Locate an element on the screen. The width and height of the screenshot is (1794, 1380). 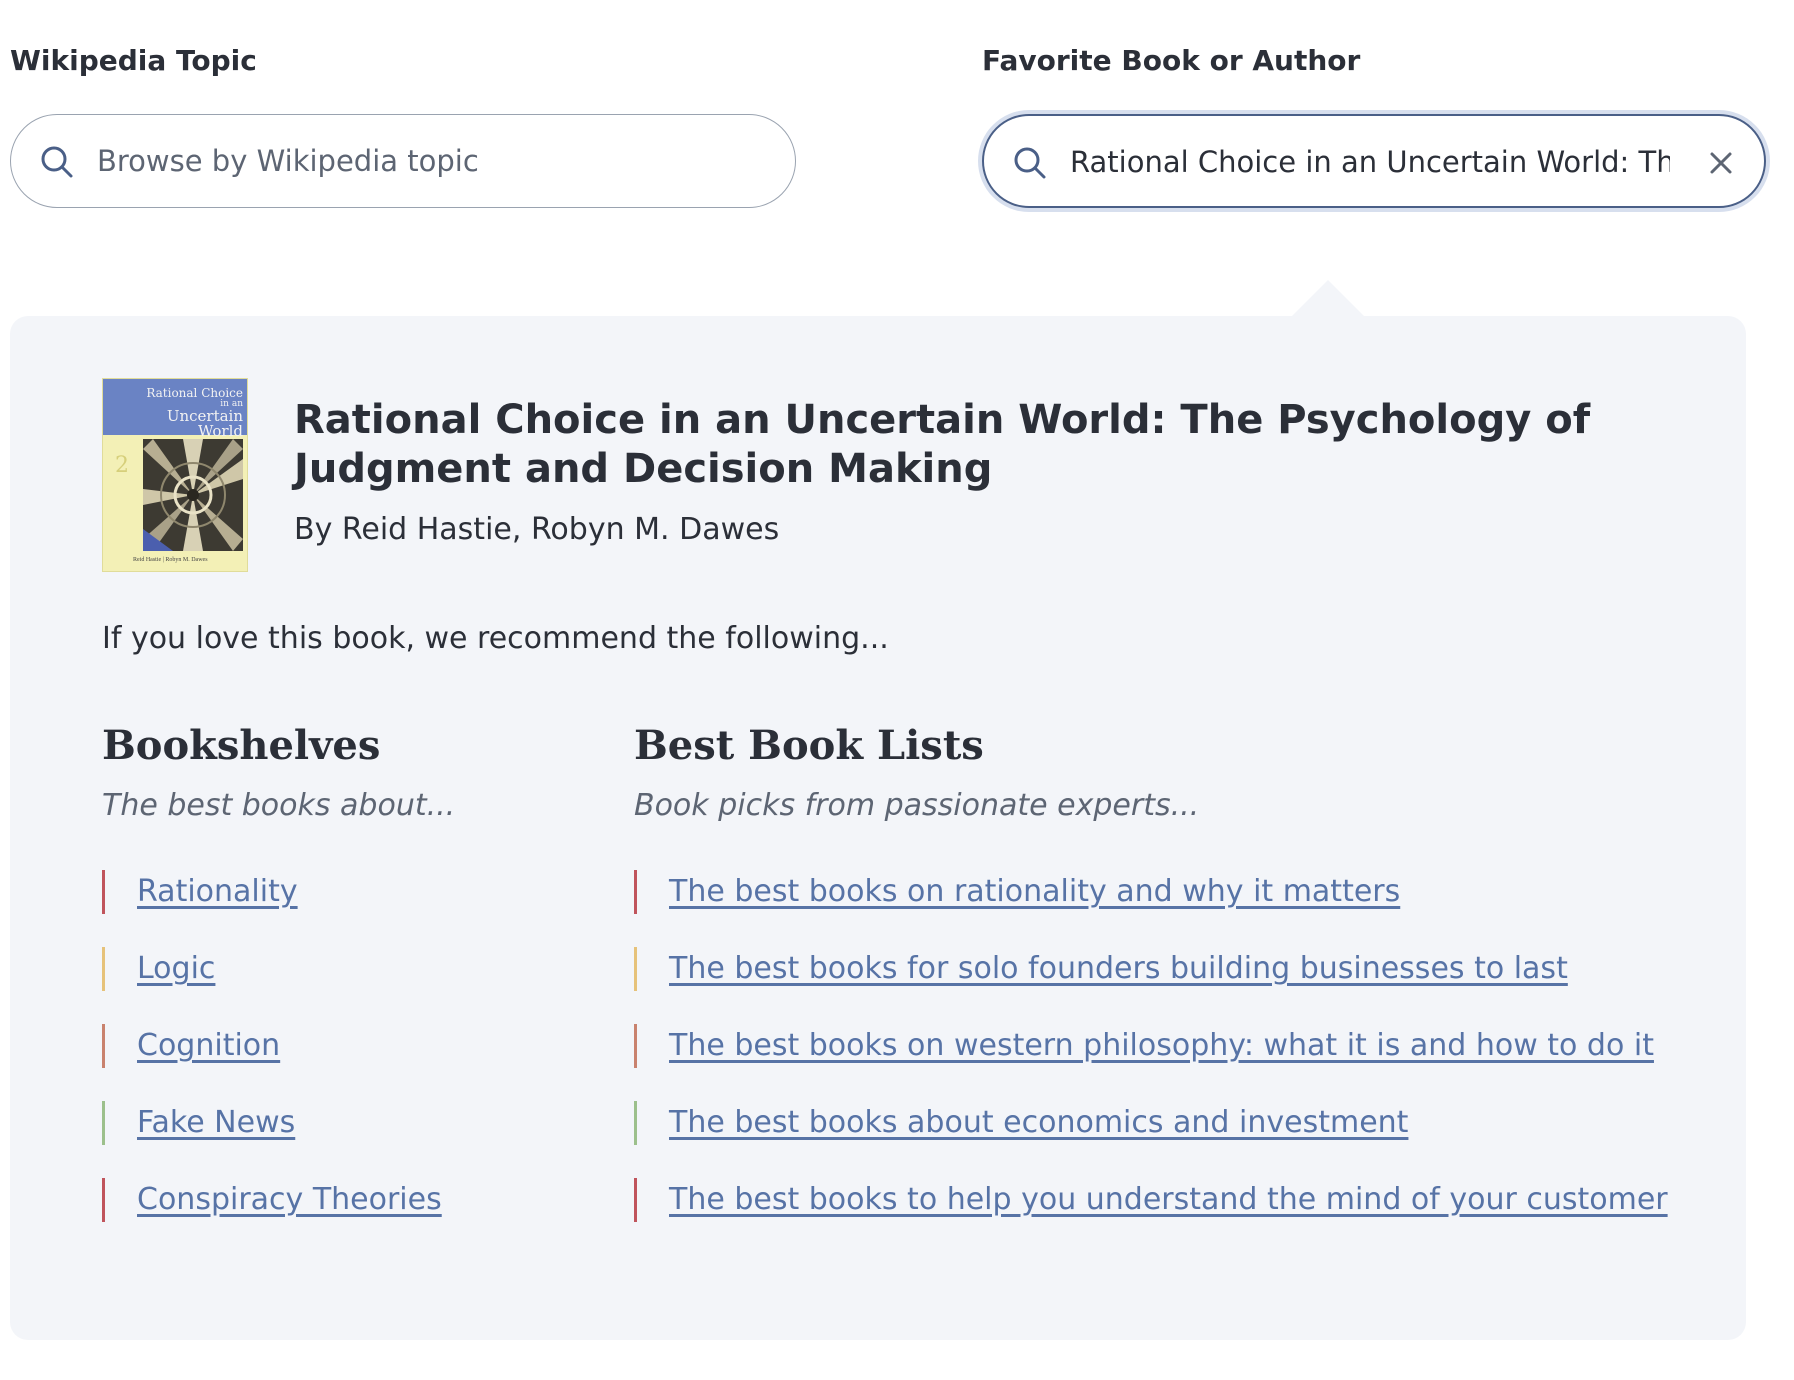
bookshelves-heading: Bookshelves is located at coordinates (241, 745).